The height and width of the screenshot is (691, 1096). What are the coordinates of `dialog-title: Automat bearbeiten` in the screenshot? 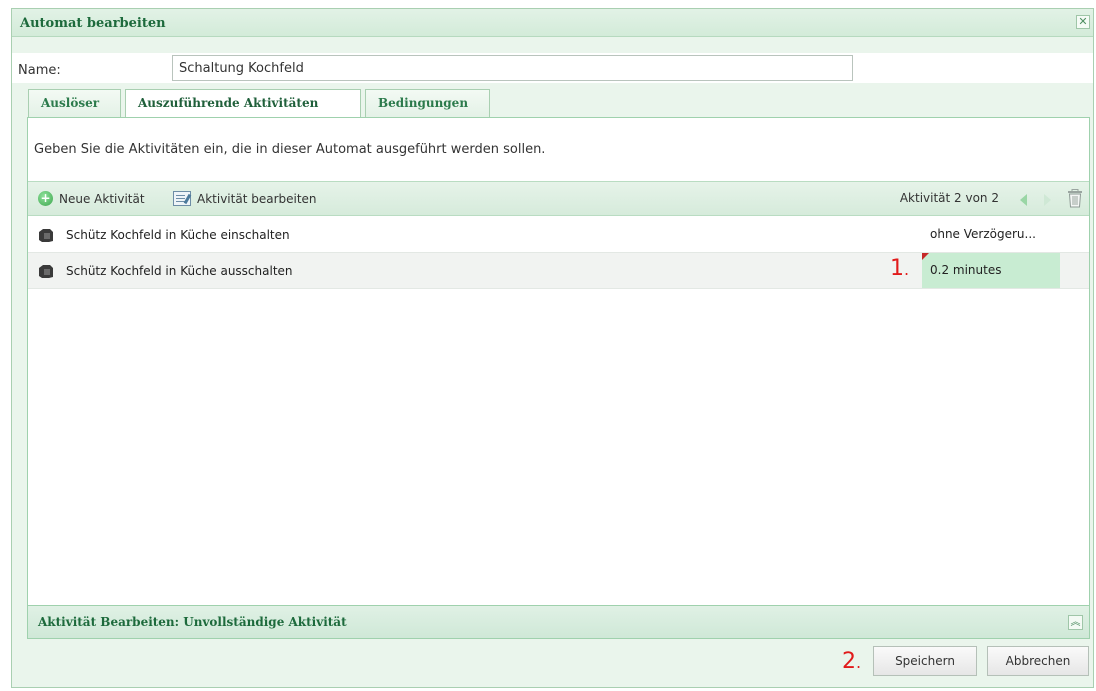 It's located at (93, 23).